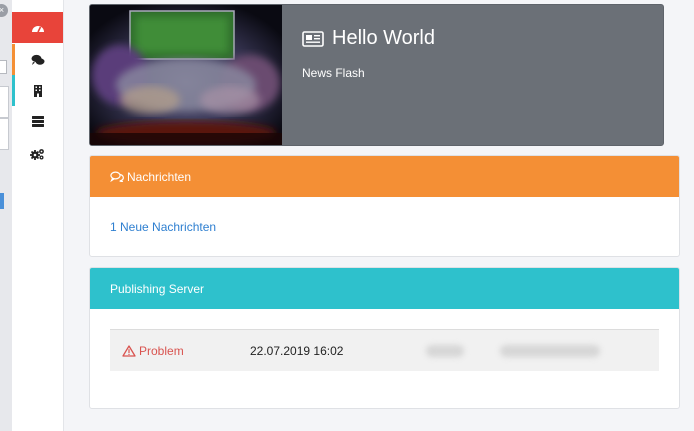 This screenshot has width=694, height=431. Describe the element at coordinates (38, 215) in the screenshot. I see `sidebar` at that location.